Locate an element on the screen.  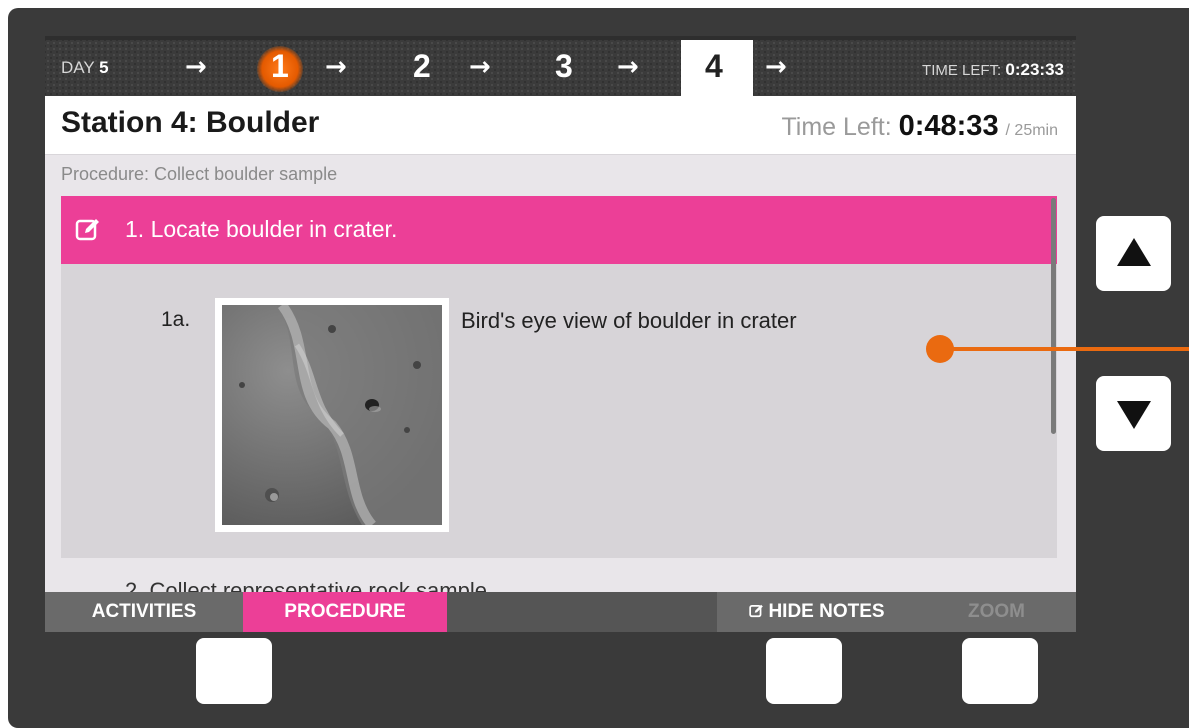
bottom-tab-bar: ACTIVITIES PROCEDURE HIDE NOTES ZOOM is located at coordinates (560, 612).